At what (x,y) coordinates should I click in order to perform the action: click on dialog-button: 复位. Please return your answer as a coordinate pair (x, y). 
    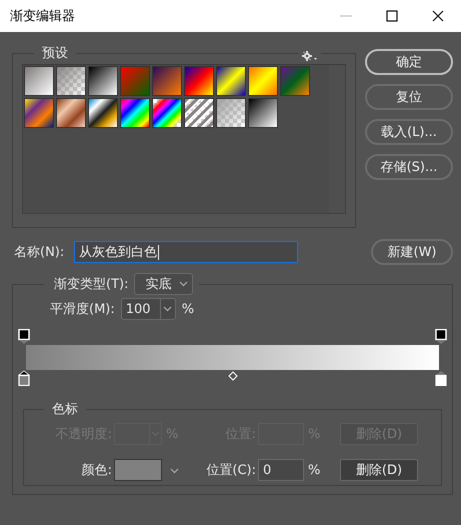
    Looking at the image, I should click on (409, 97).